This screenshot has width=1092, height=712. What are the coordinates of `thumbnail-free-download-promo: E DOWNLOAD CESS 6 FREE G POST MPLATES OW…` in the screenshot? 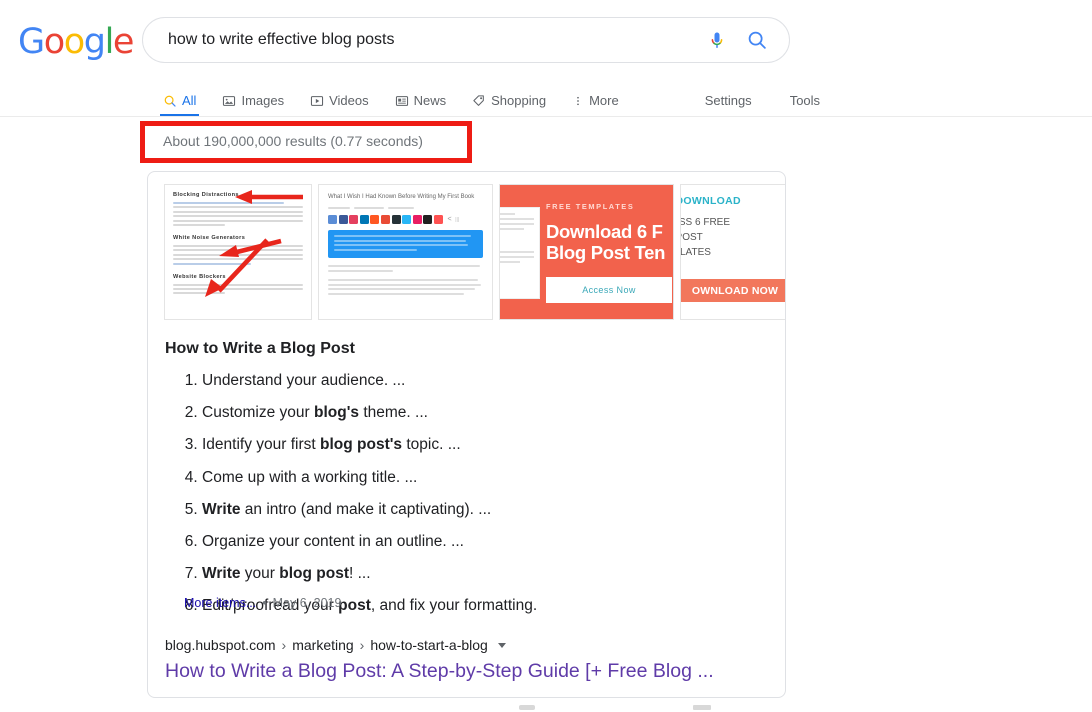 It's located at (732, 252).